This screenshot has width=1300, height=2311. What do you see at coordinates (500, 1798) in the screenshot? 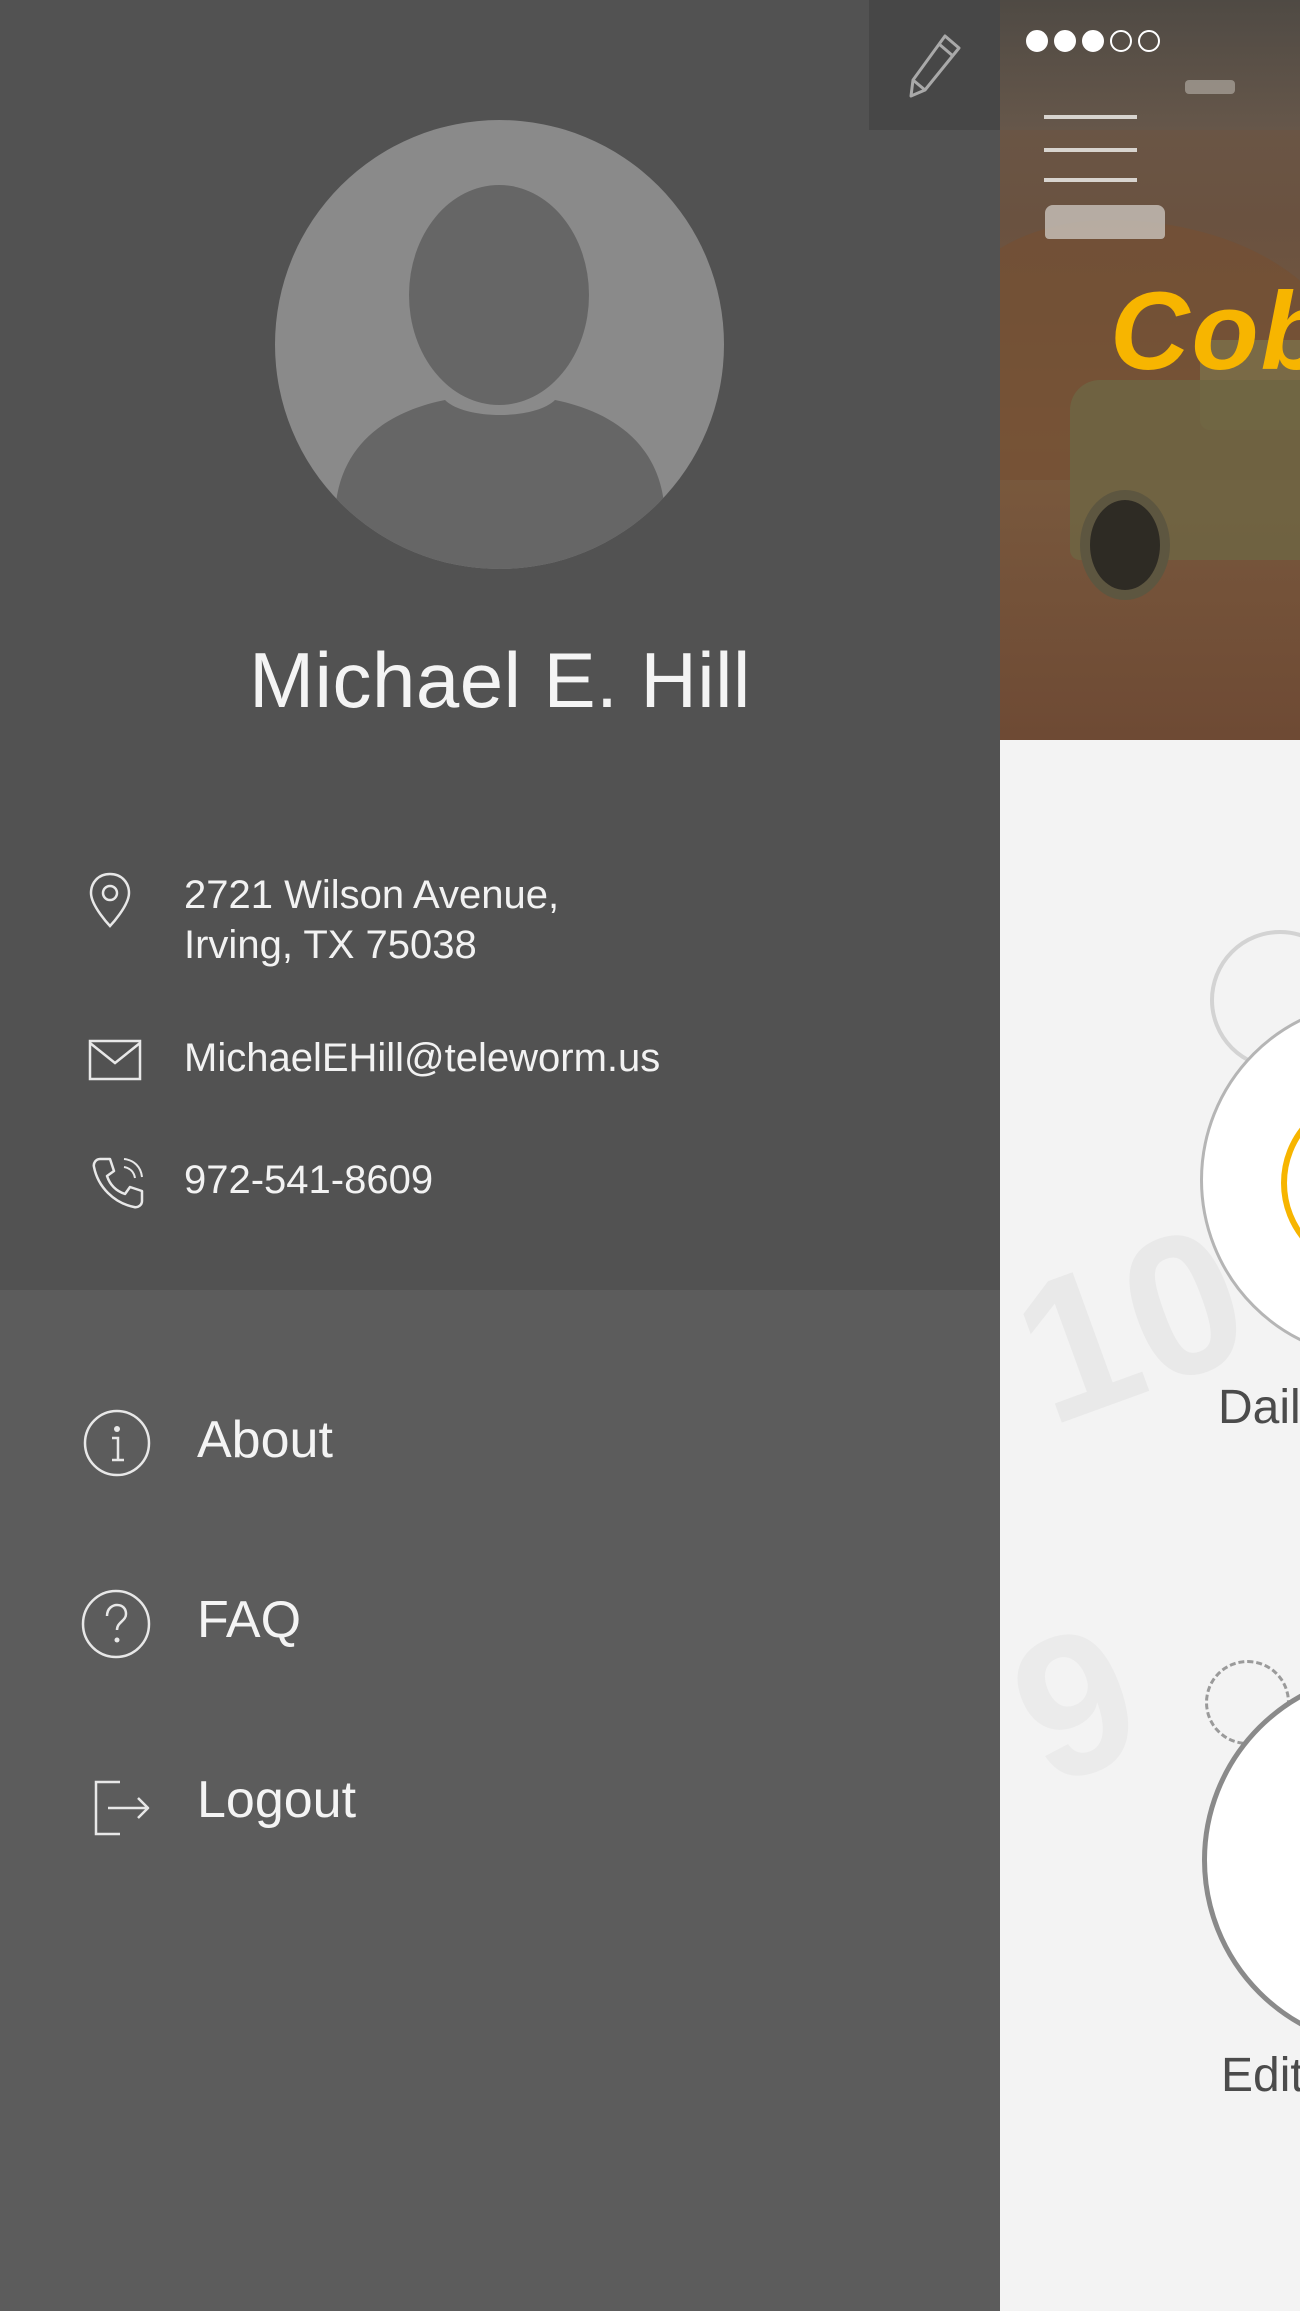
I see `menu-item-logout: Logout` at bounding box center [500, 1798].